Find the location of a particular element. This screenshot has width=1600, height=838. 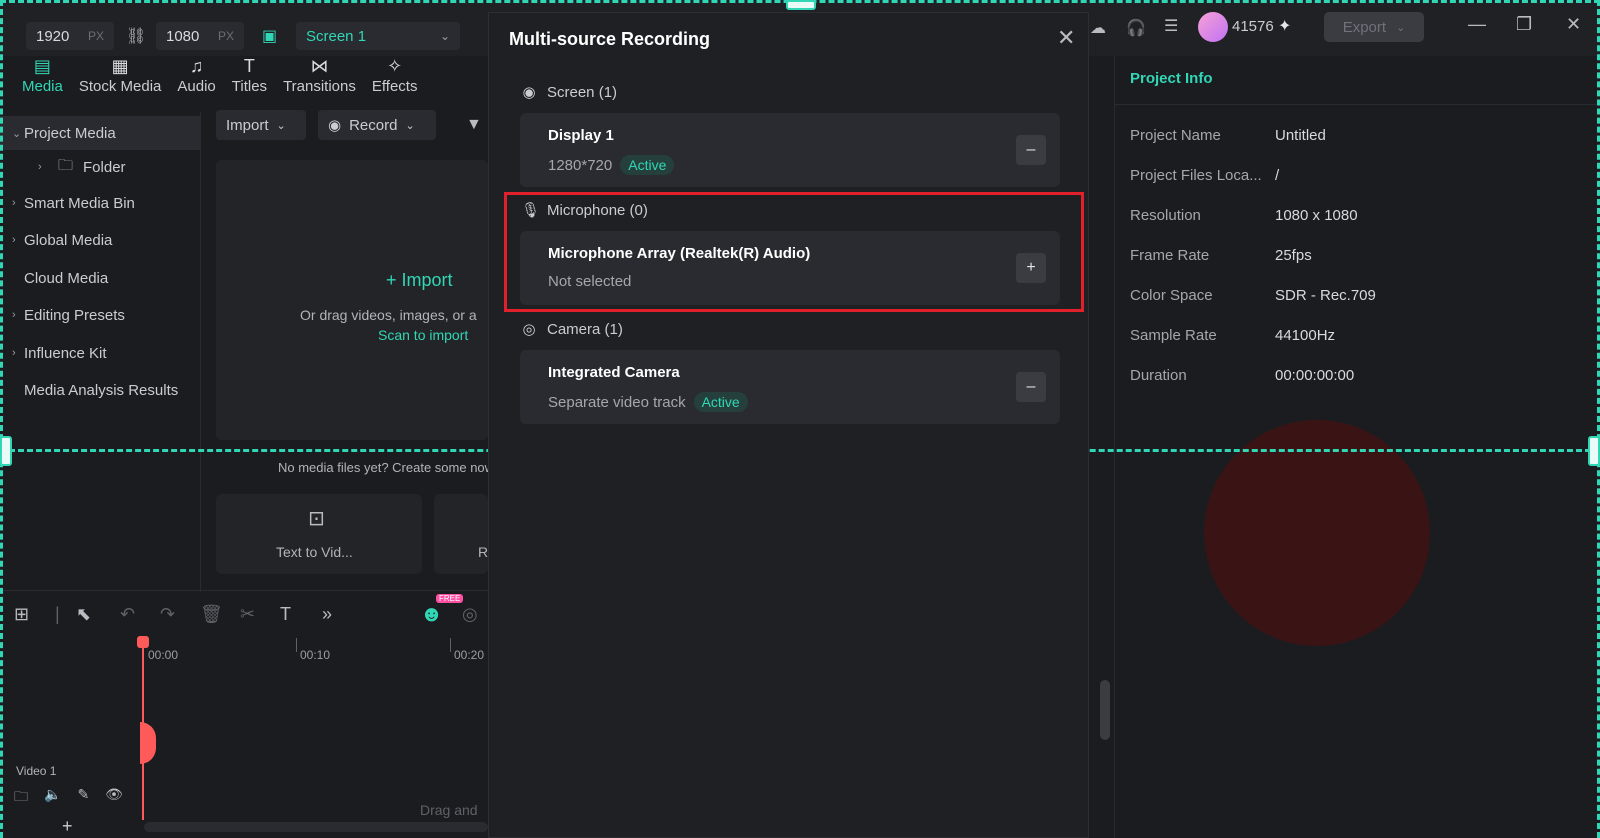

track-controls: 🗀 🔈 ✎ 👁 is located at coordinates (68, 798).